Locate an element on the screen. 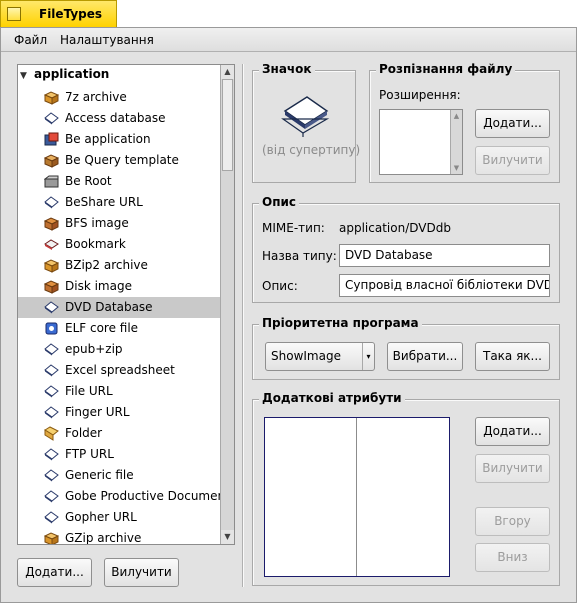 The height and width of the screenshot is (603, 577). list-item: DVD Database is located at coordinates (119, 307).